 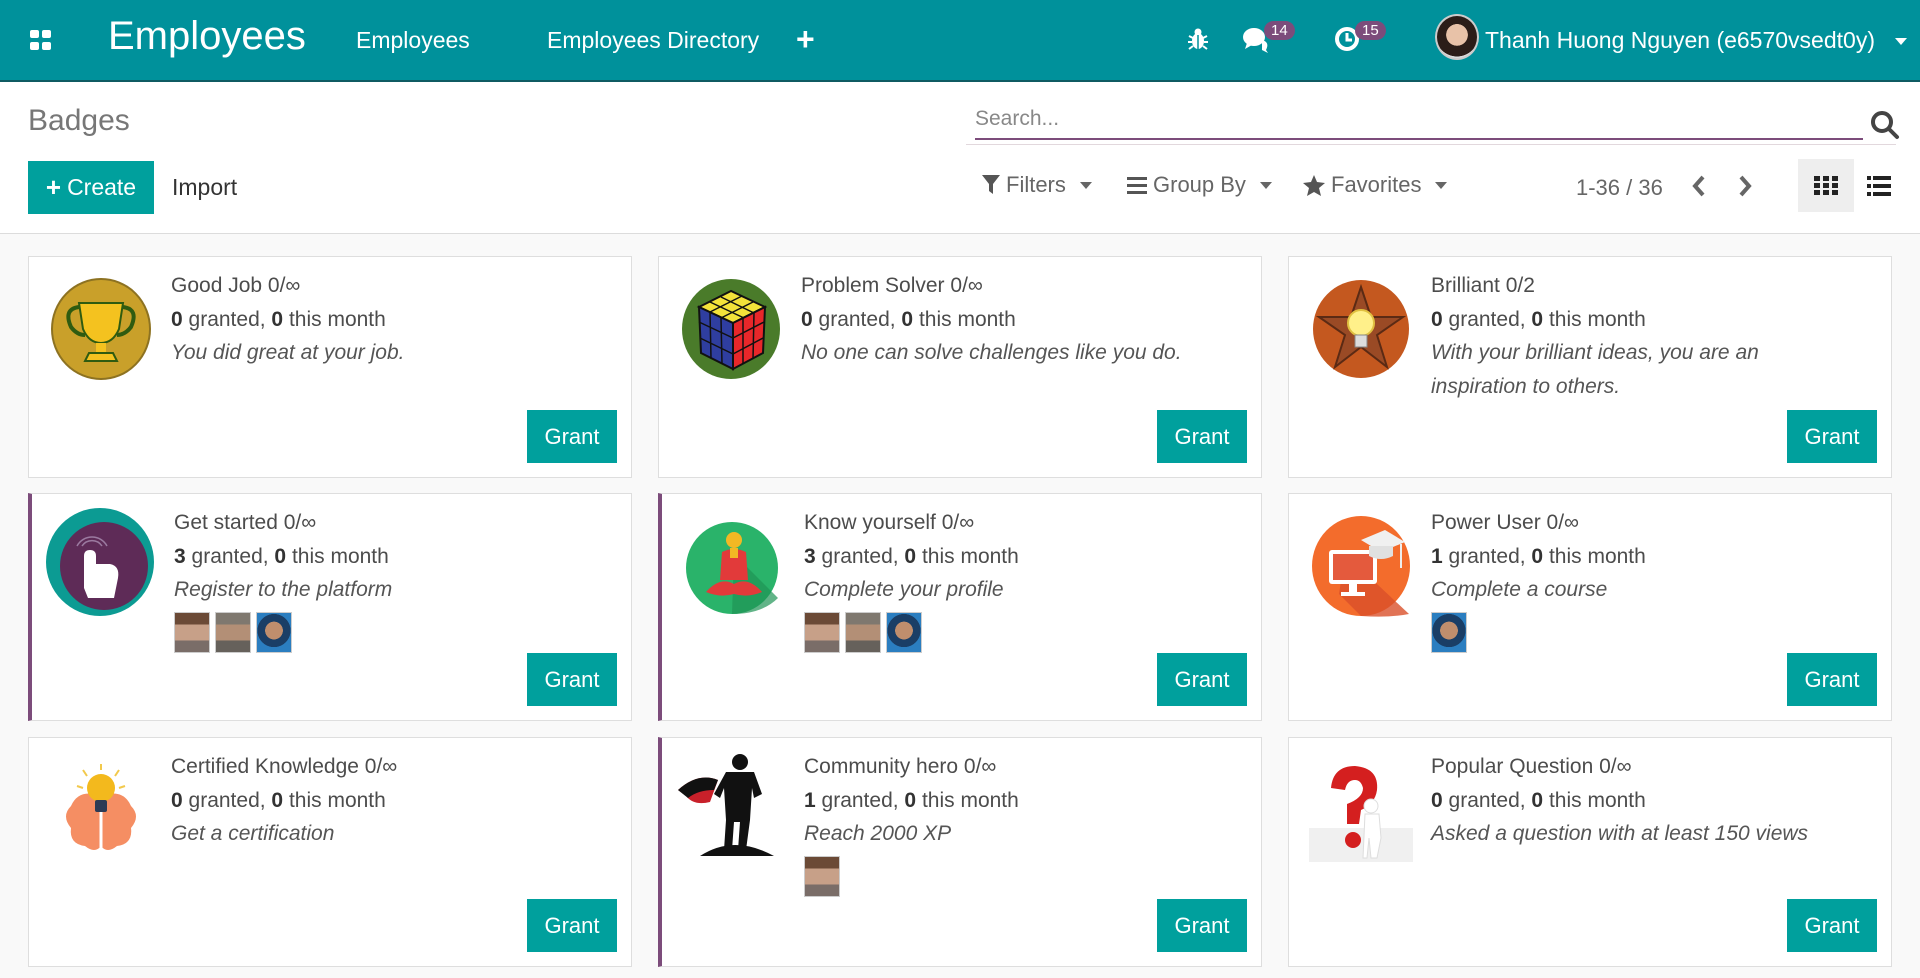 What do you see at coordinates (1483, 286) in the screenshot?
I see `badge-name: Brilliant 0/2` at bounding box center [1483, 286].